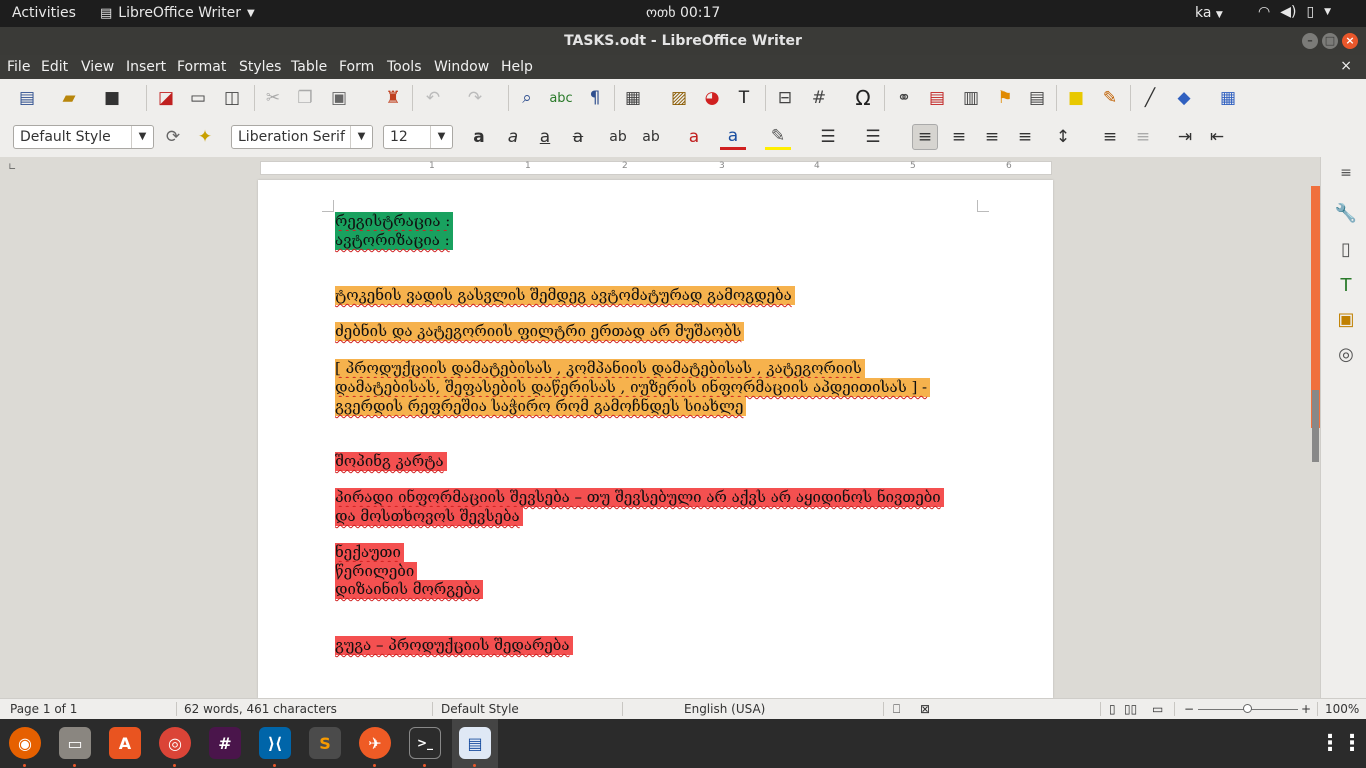 The height and width of the screenshot is (768, 1366). I want to click on line-spacing-icon: ↕, so click(1063, 137).